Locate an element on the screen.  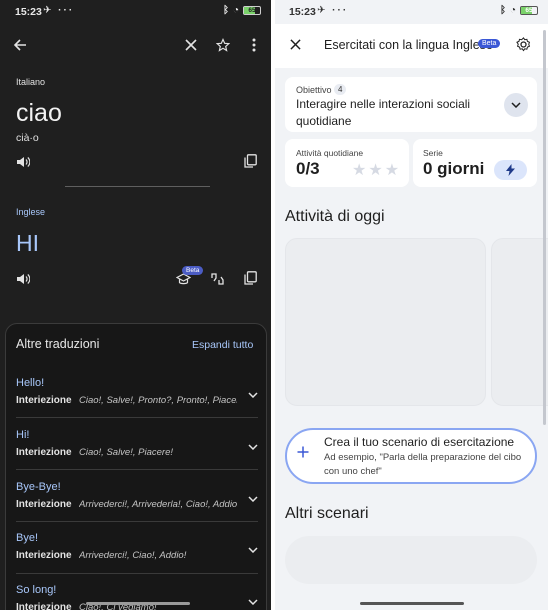
section-title-other: Altri scenari is located at coordinates (327, 513).